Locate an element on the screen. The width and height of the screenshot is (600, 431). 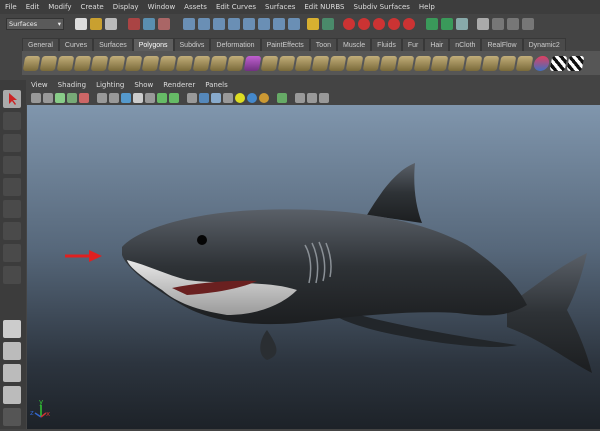
lasso-tool-icon is located at coordinates (12, 121).